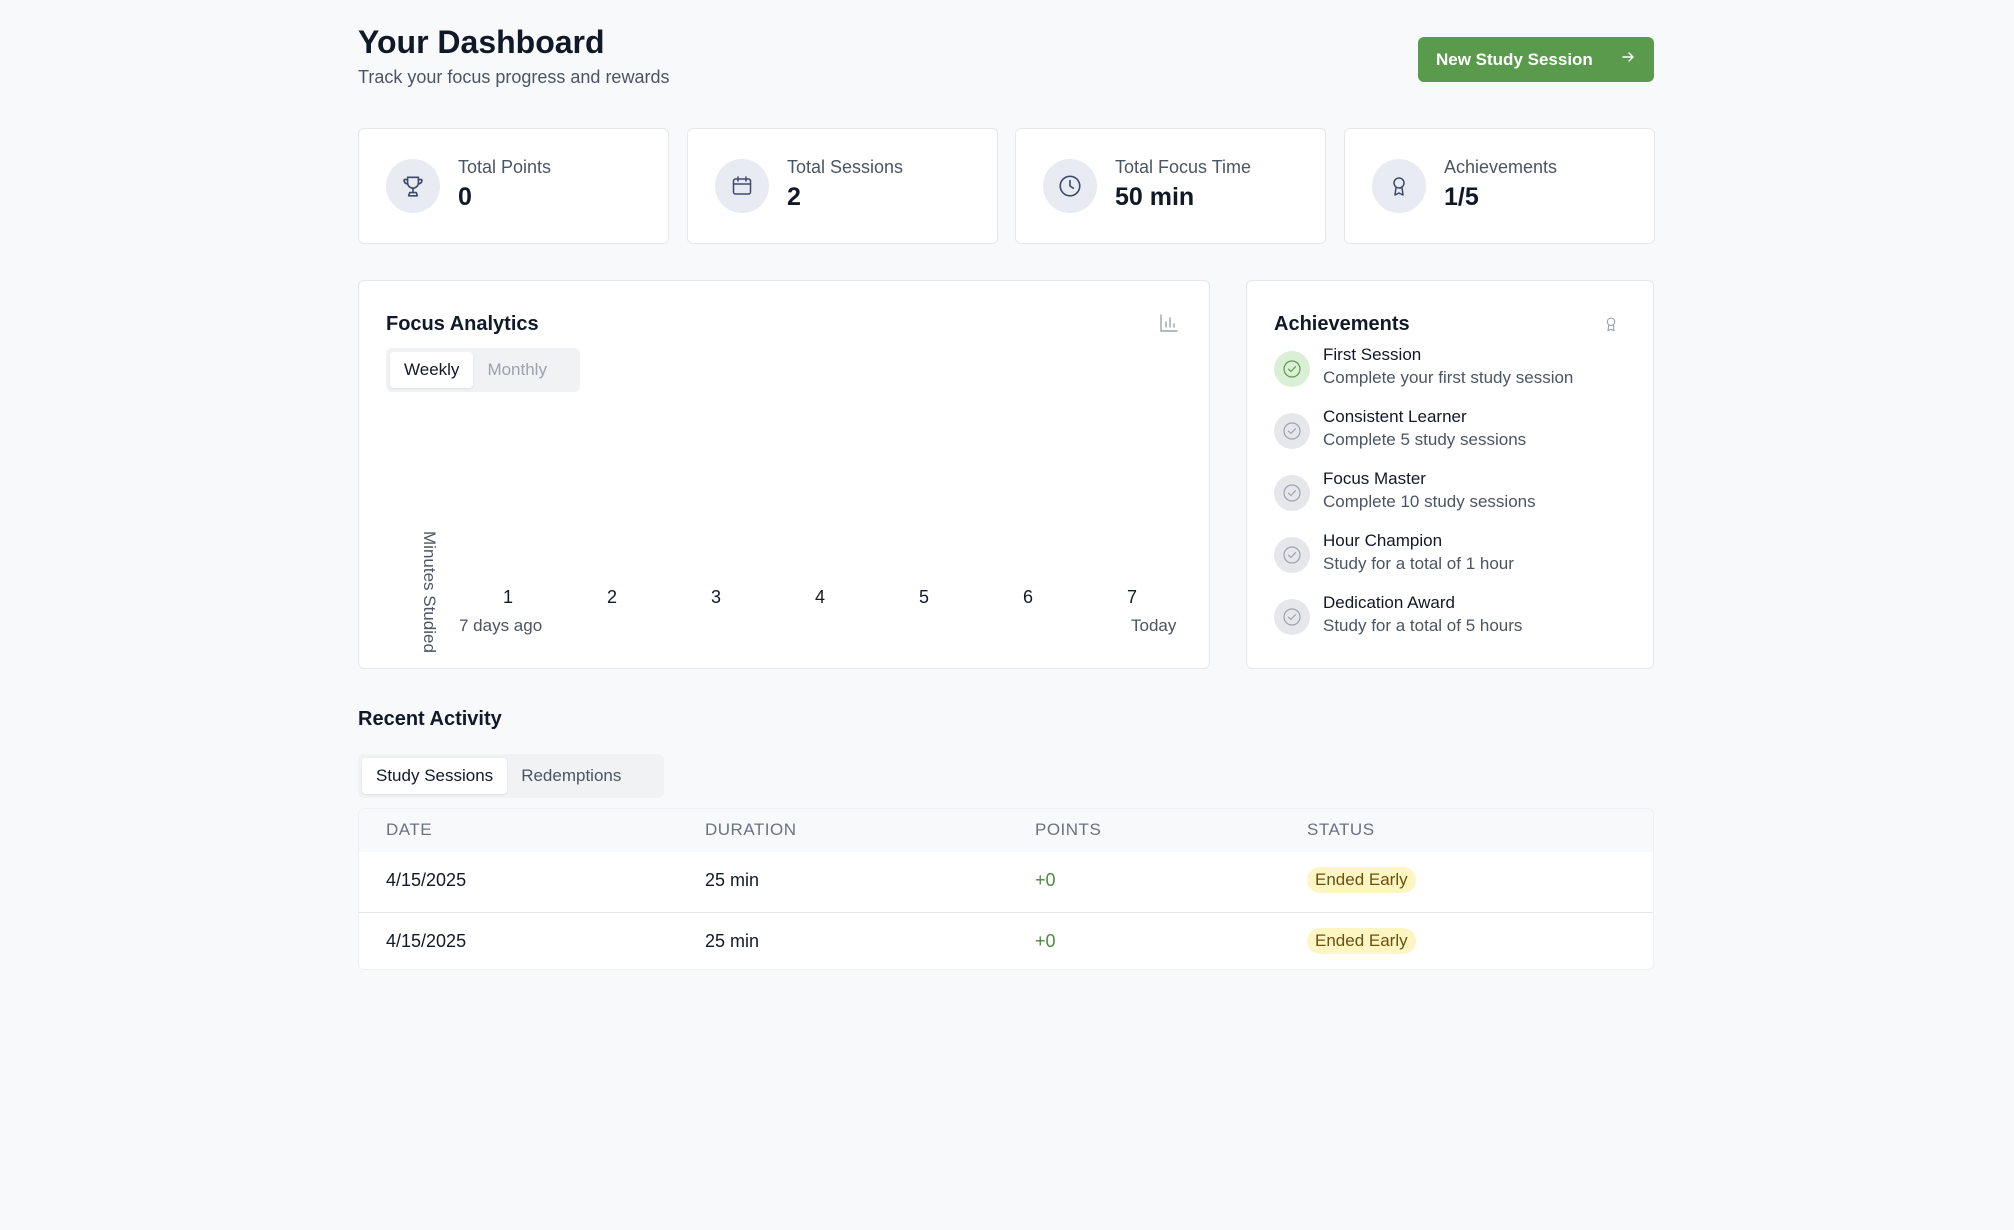  I want to click on achievement-description: Complete 10 study sessions, so click(1429, 501).